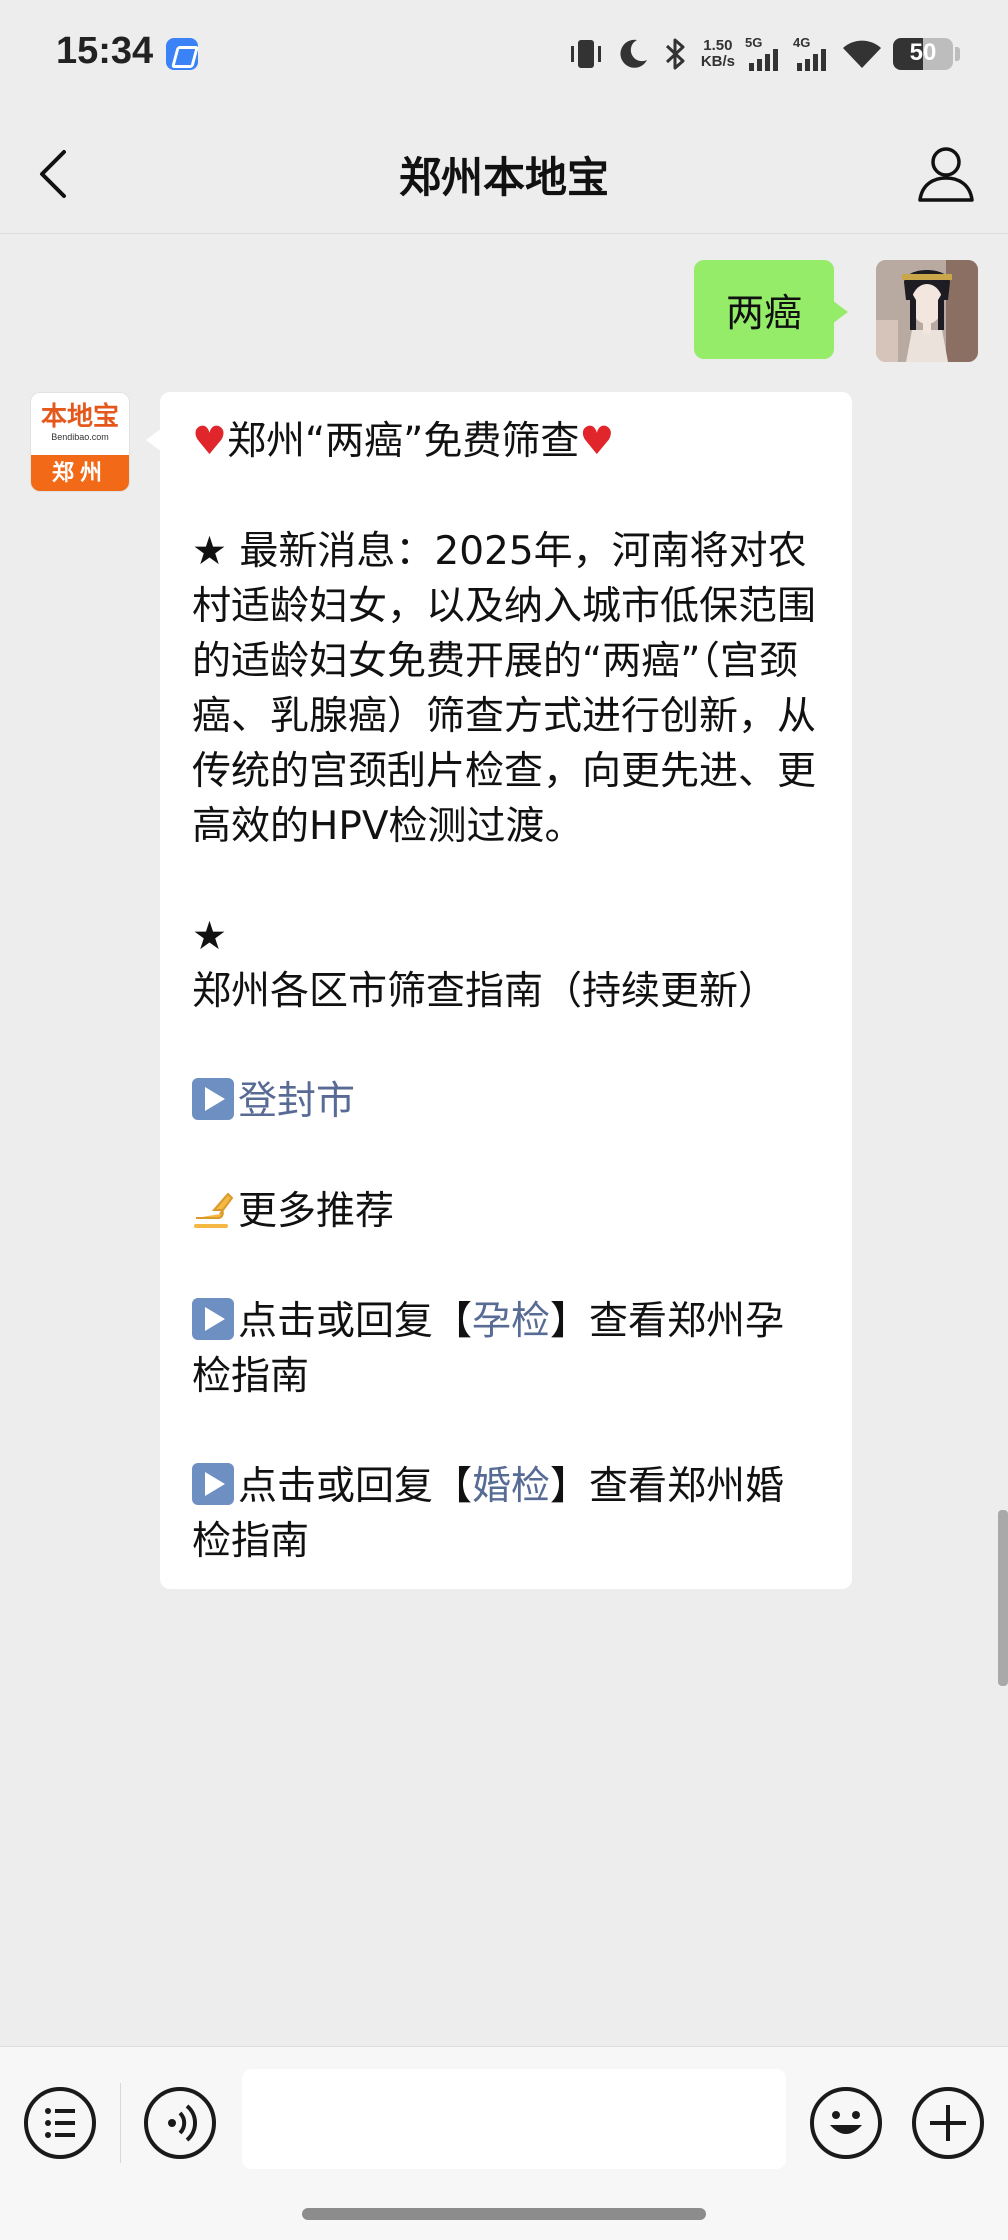 Image resolution: width=1008 pixels, height=2240 pixels. I want to click on bot-logo: 本地宝 Bendibao.com, so click(80, 424).